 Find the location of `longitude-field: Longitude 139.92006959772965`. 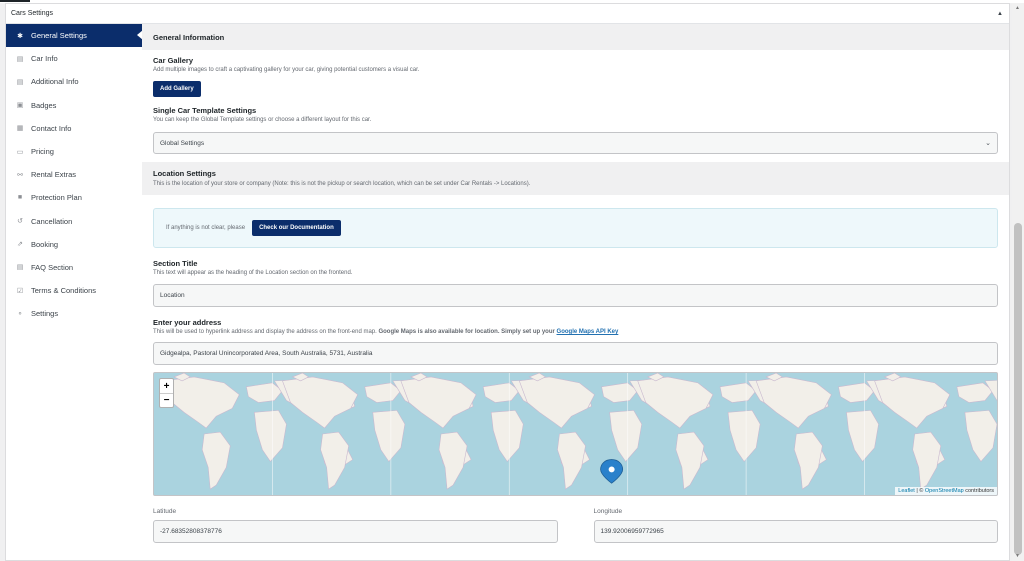

longitude-field: Longitude 139.92006959772965 is located at coordinates (795, 525).